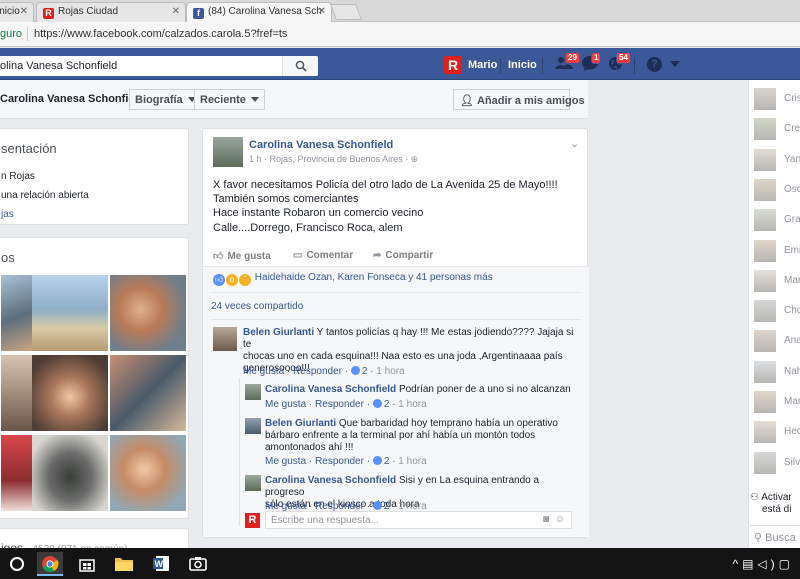  I want to click on chat-contact: Cres, so click(777, 129).